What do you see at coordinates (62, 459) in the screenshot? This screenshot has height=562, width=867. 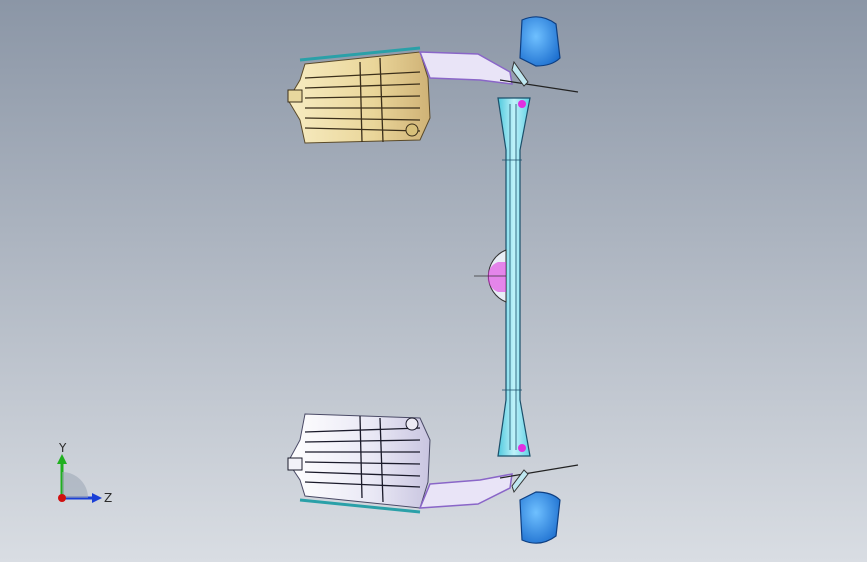 I see `y-axis-arrowhead` at bounding box center [62, 459].